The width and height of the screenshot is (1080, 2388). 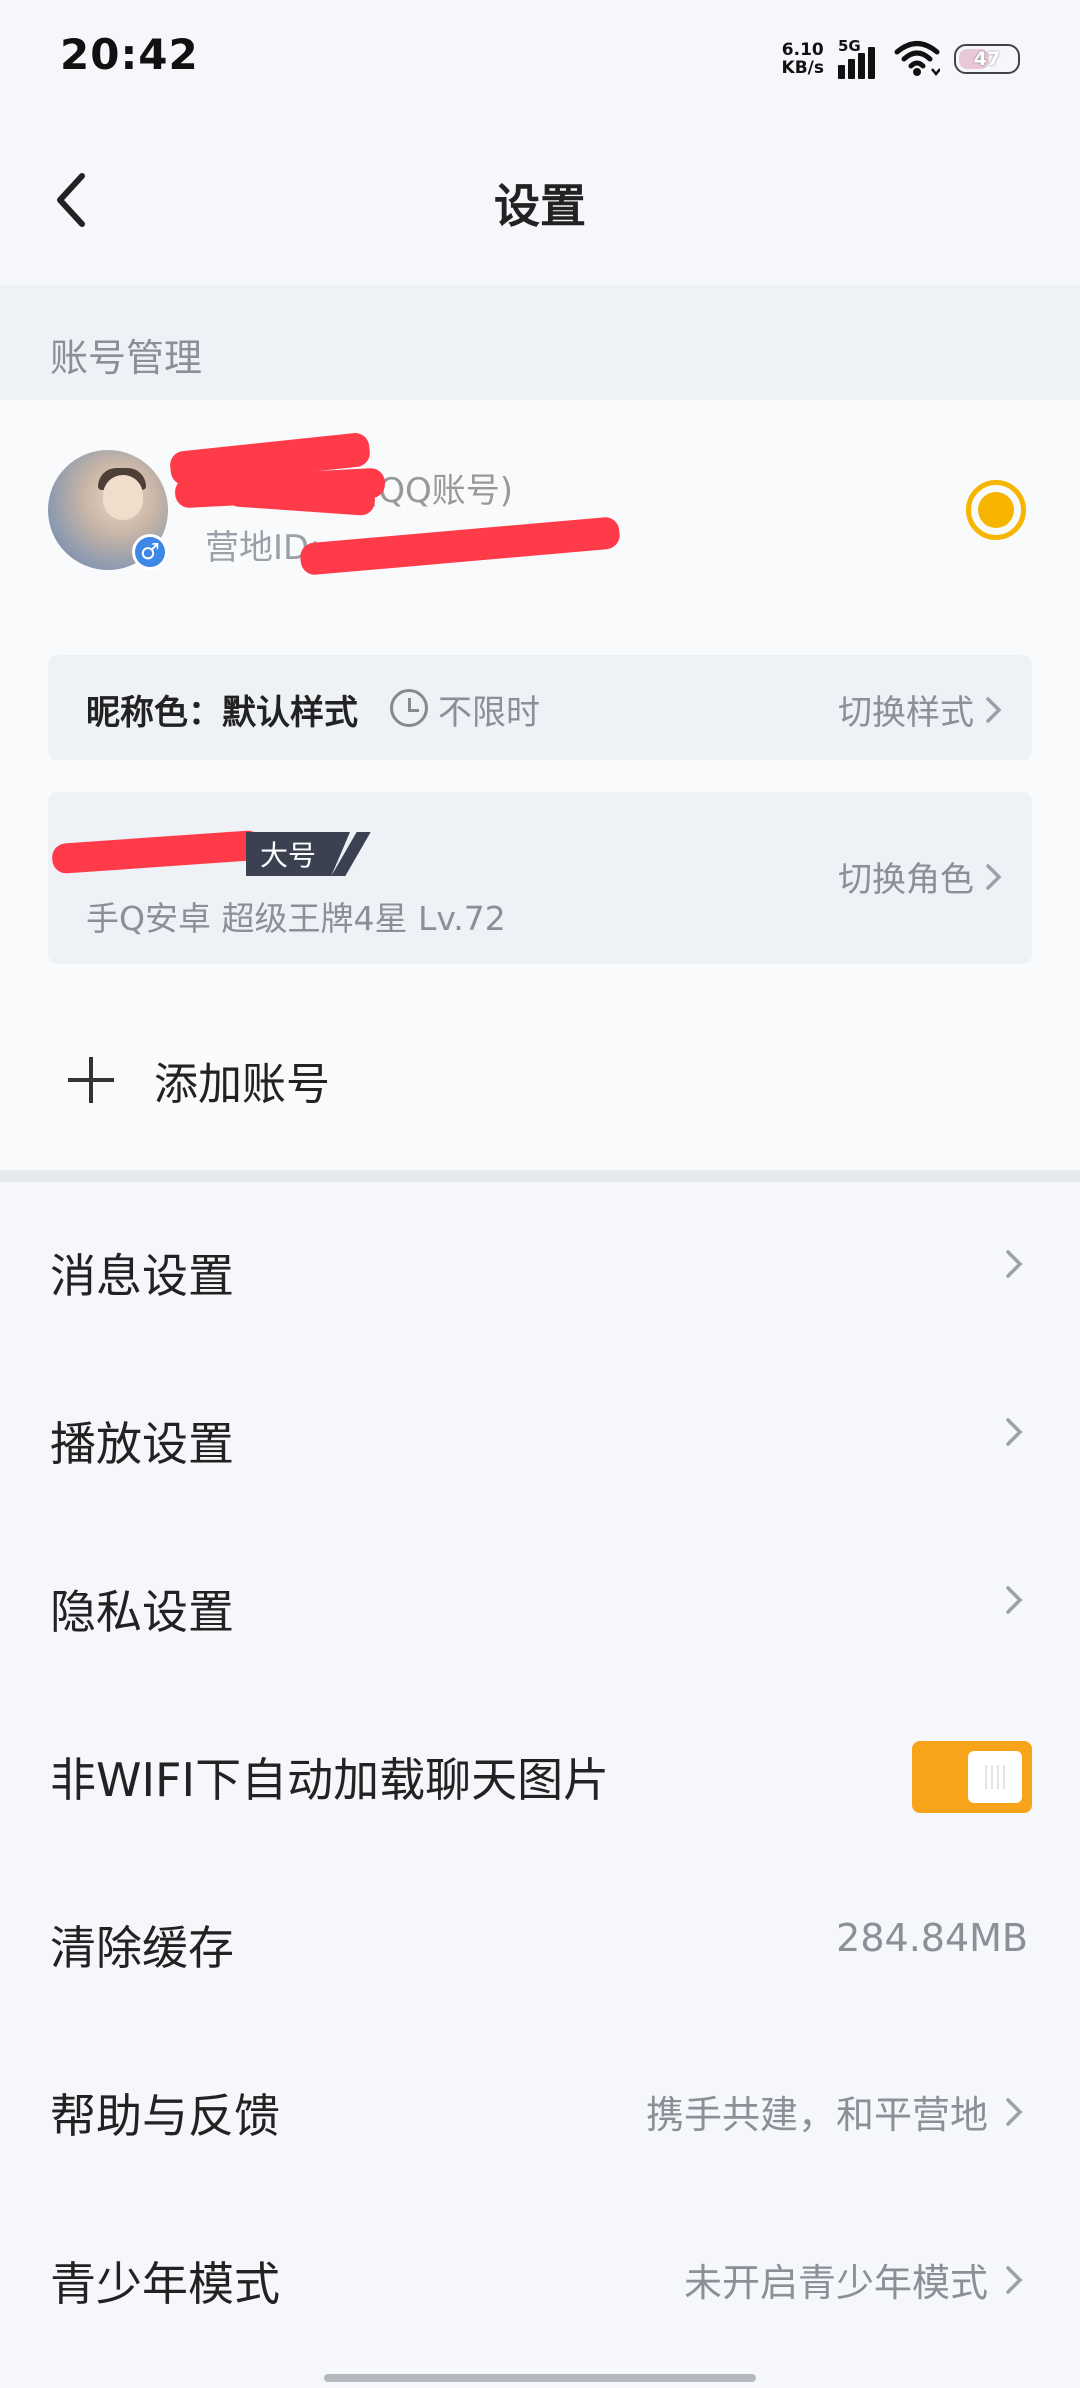 I want to click on network-speed: 6.10 KB/s, so click(x=803, y=59).